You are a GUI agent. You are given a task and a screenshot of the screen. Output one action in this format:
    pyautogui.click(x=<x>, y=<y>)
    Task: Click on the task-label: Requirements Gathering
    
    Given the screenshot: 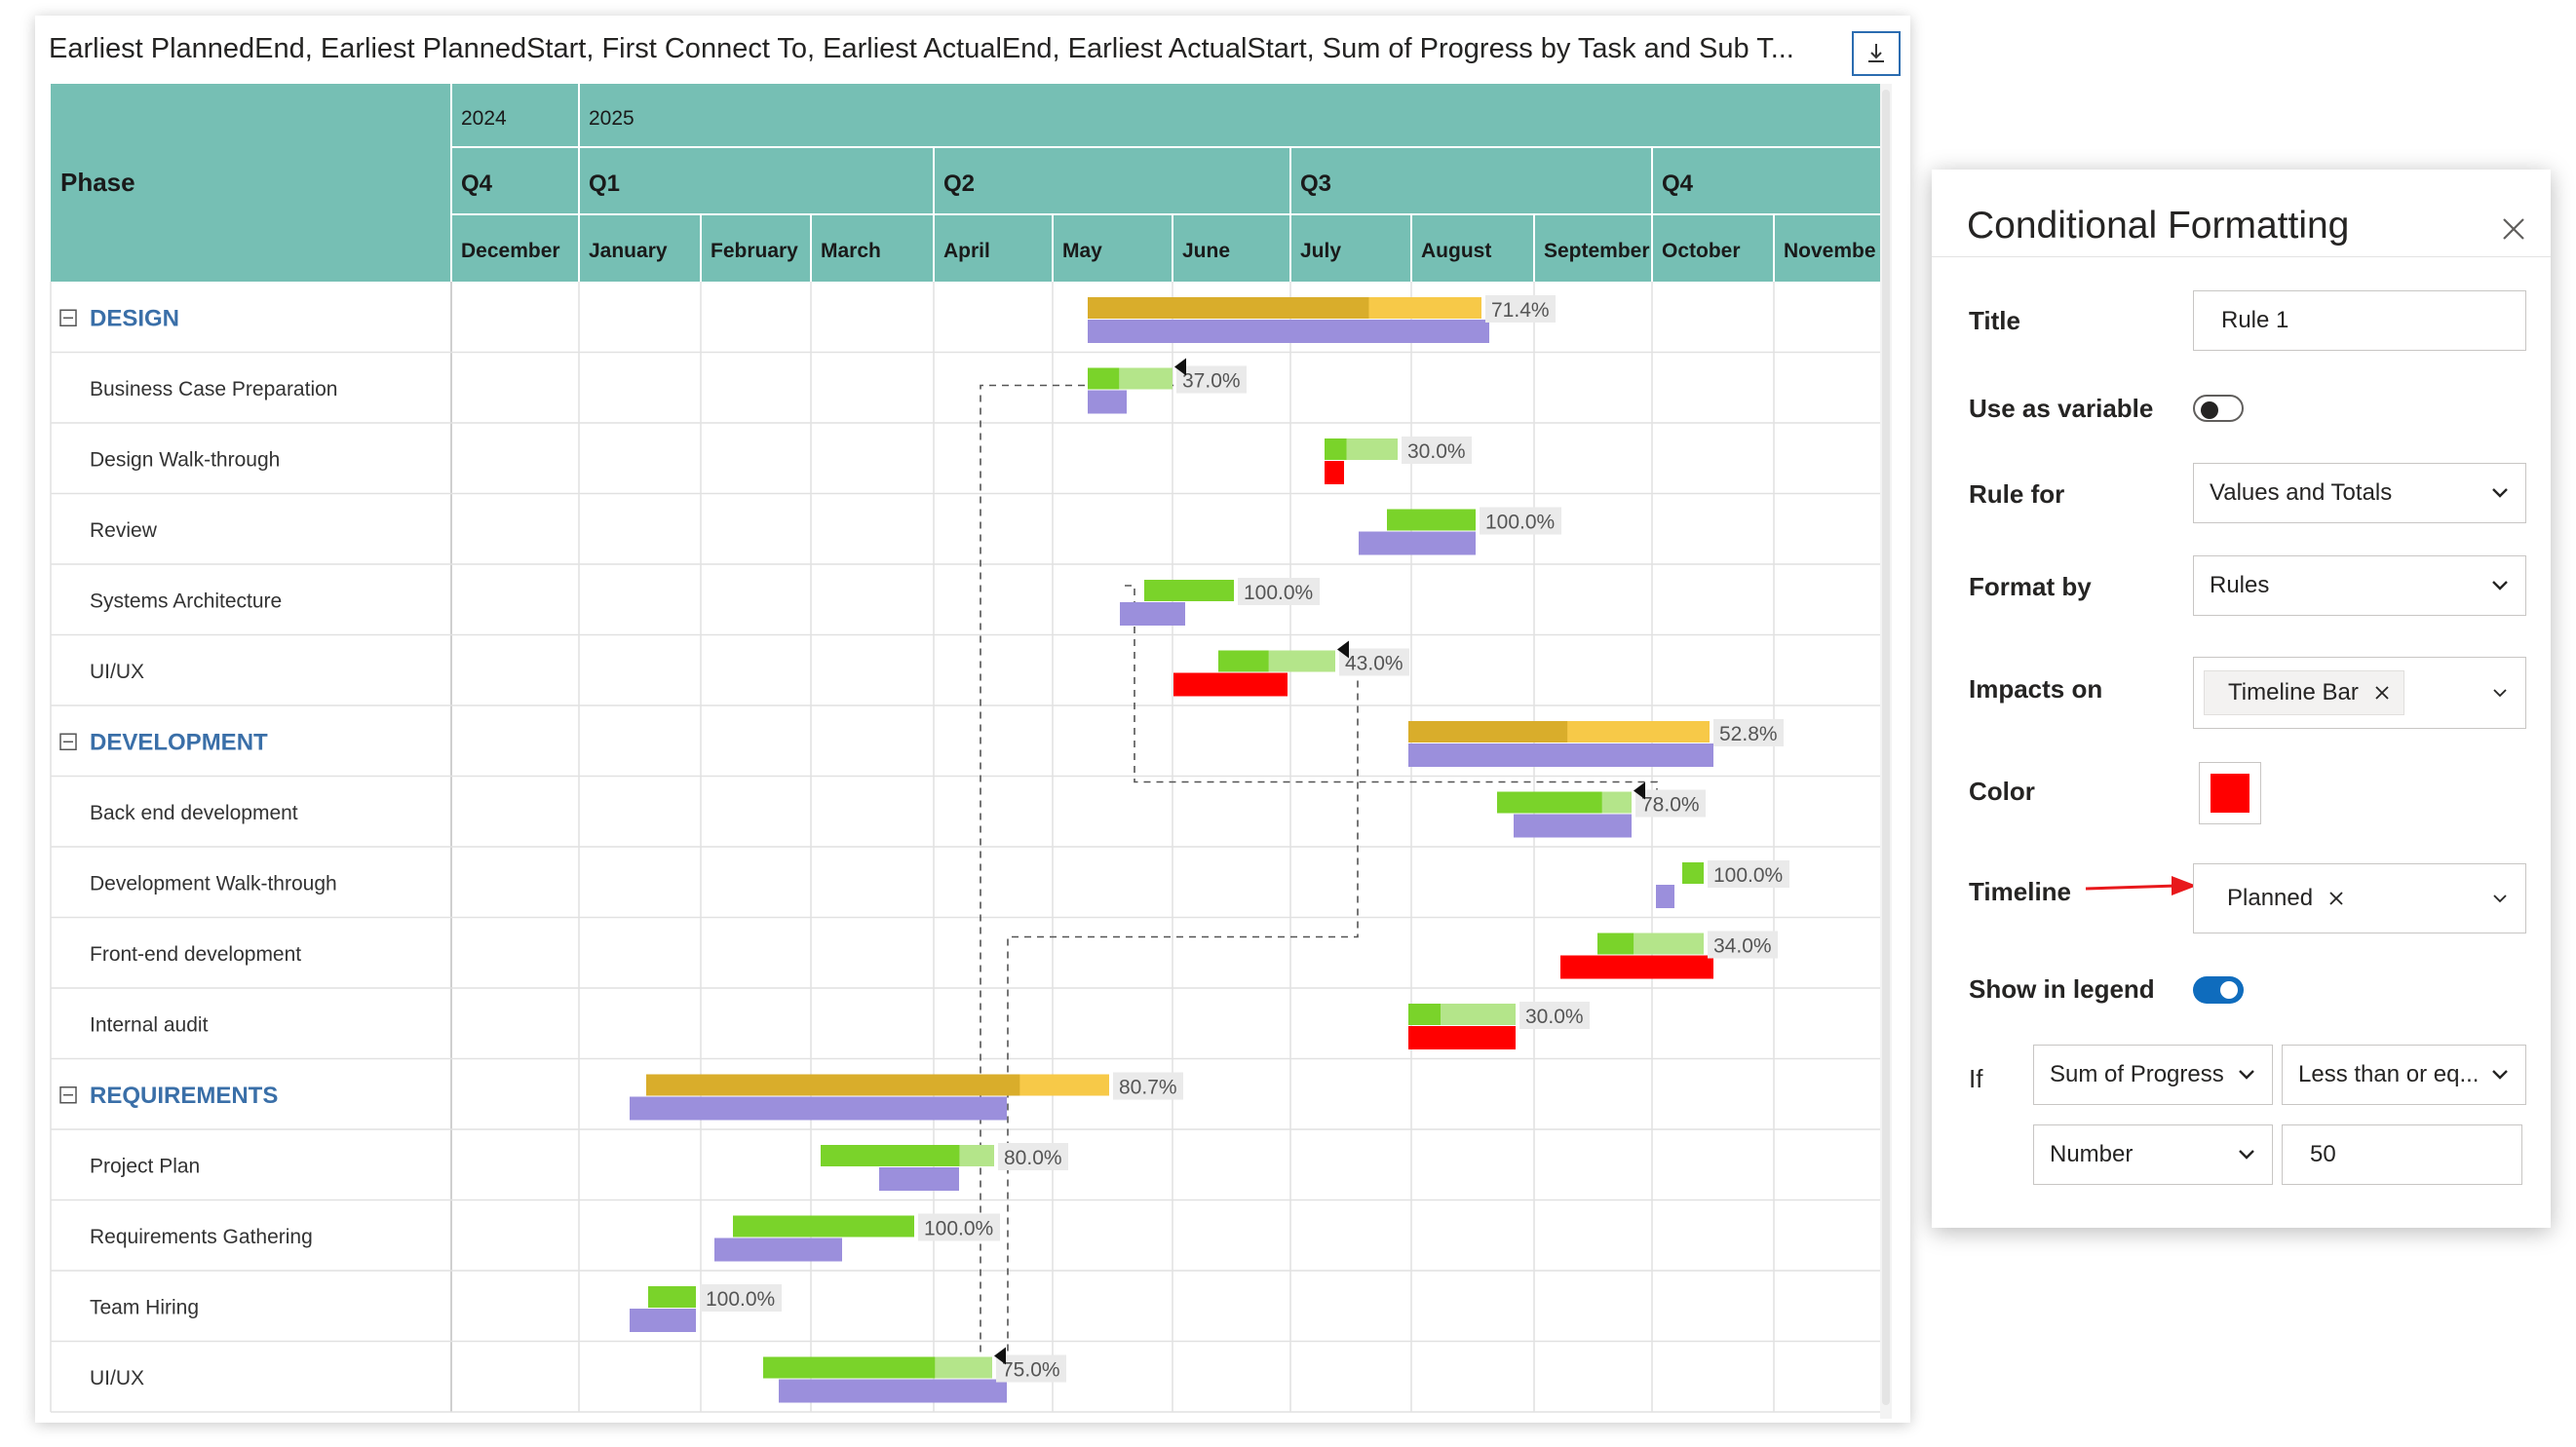 What is the action you would take?
    pyautogui.click(x=201, y=1237)
    